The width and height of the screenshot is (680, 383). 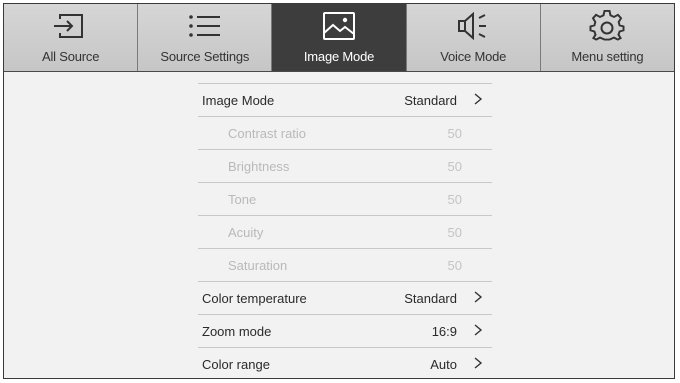 I want to click on gear-icon, so click(x=607, y=26).